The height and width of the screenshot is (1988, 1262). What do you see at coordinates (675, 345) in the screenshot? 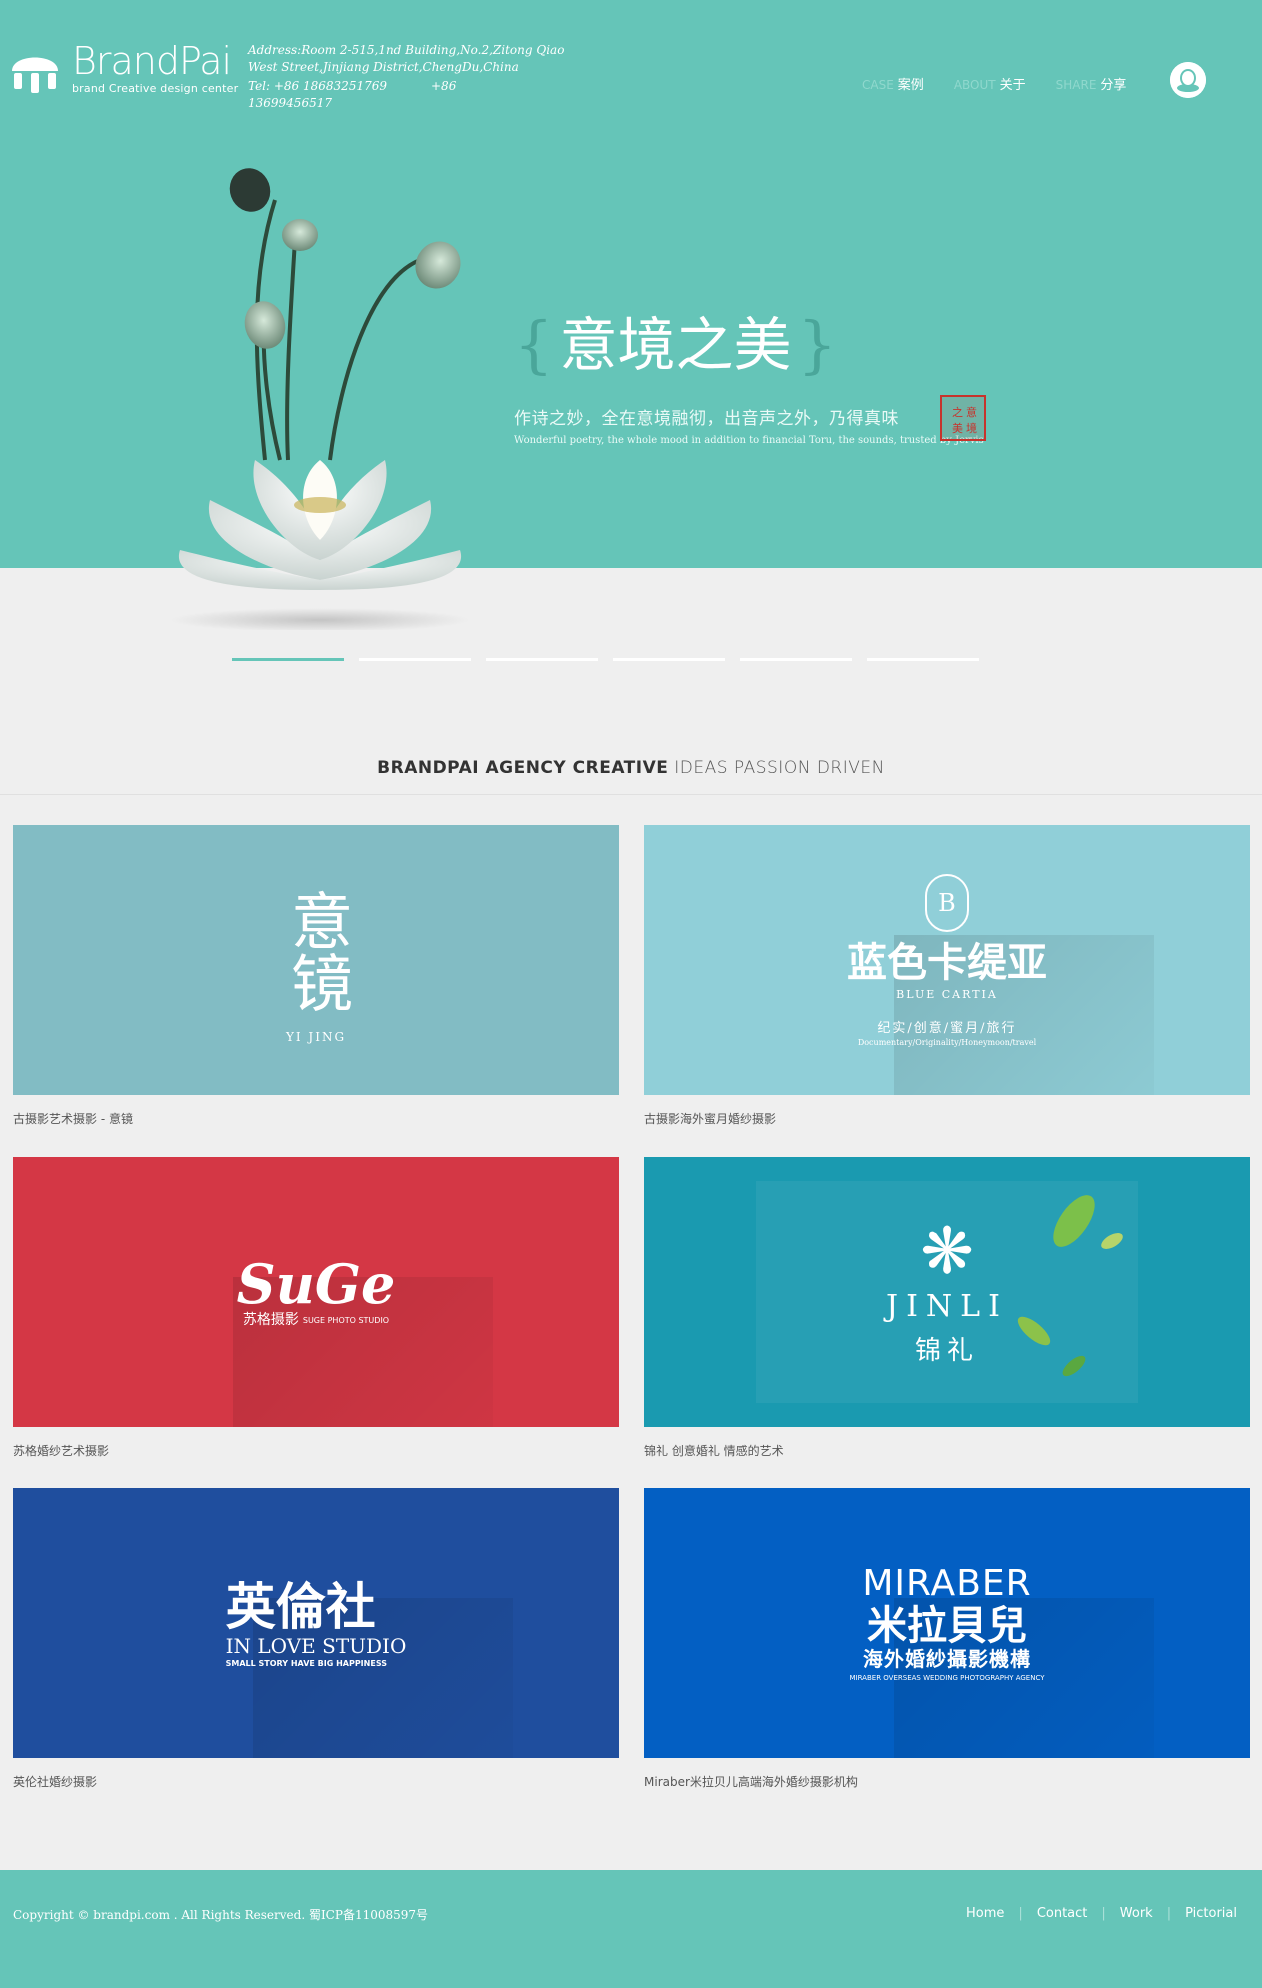
I see `hero-title: 意境之美` at bounding box center [675, 345].